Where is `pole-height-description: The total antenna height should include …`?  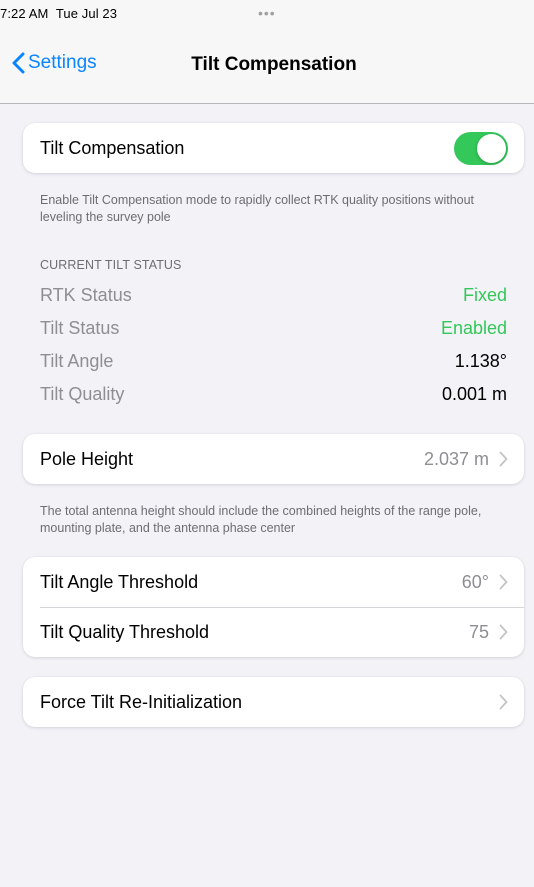
pole-height-description: The total antenna height should include … is located at coordinates (261, 519).